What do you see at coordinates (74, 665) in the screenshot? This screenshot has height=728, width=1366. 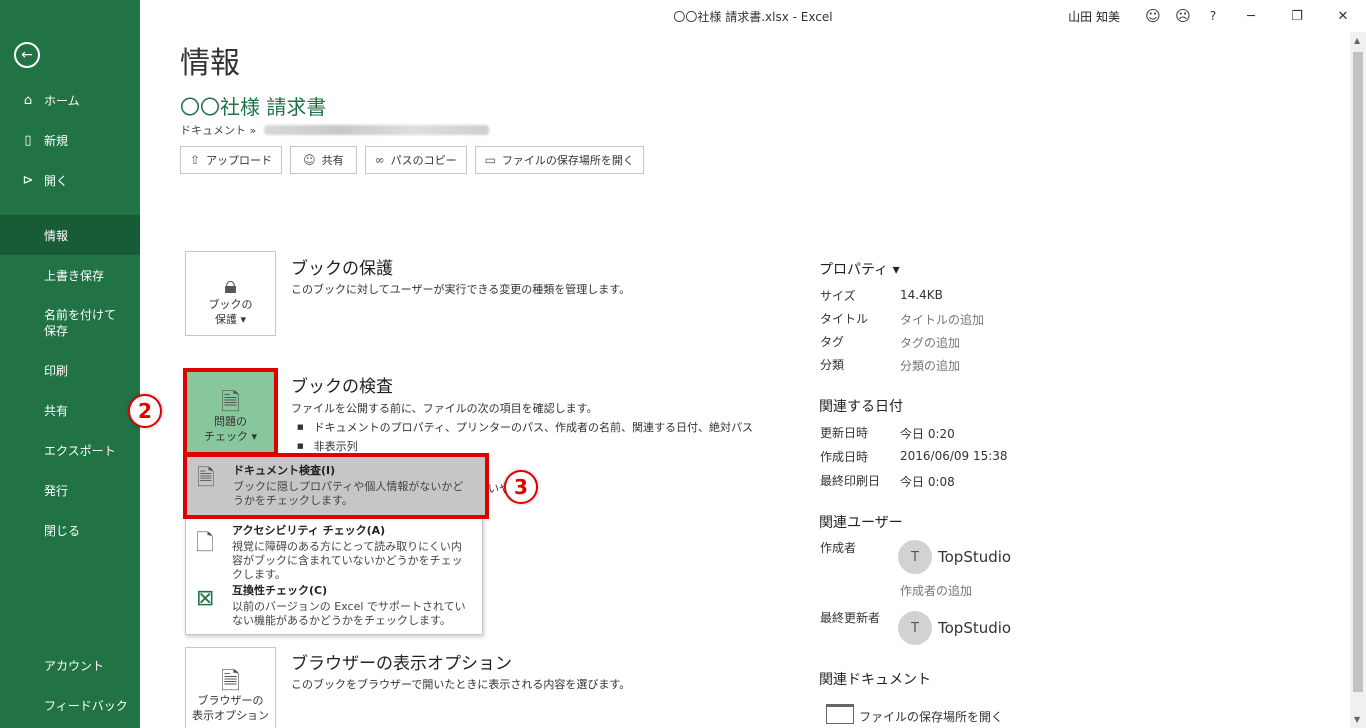 I see `sidebar-item-label: アカウント` at bounding box center [74, 665].